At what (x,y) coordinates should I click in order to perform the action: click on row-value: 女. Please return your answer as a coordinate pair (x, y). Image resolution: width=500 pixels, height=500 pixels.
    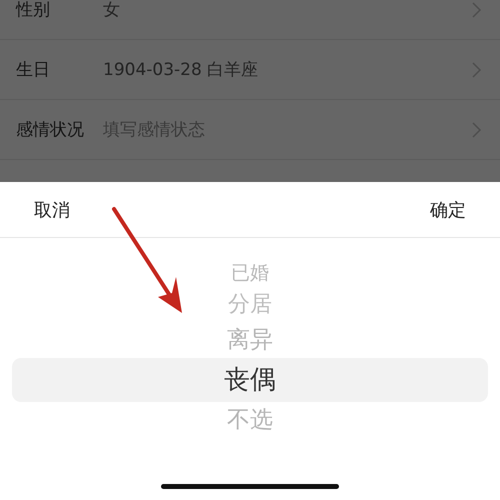
    Looking at the image, I should click on (112, 10).